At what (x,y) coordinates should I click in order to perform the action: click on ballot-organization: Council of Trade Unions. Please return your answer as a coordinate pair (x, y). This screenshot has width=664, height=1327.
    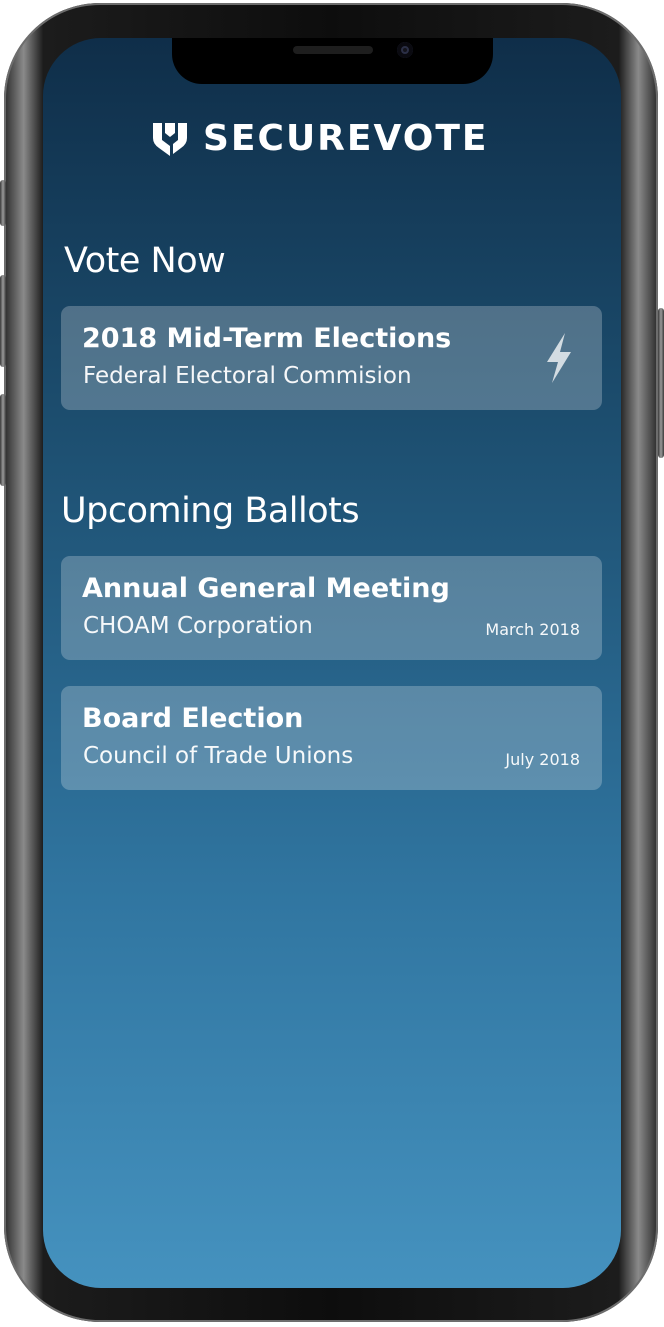
    Looking at the image, I should click on (218, 756).